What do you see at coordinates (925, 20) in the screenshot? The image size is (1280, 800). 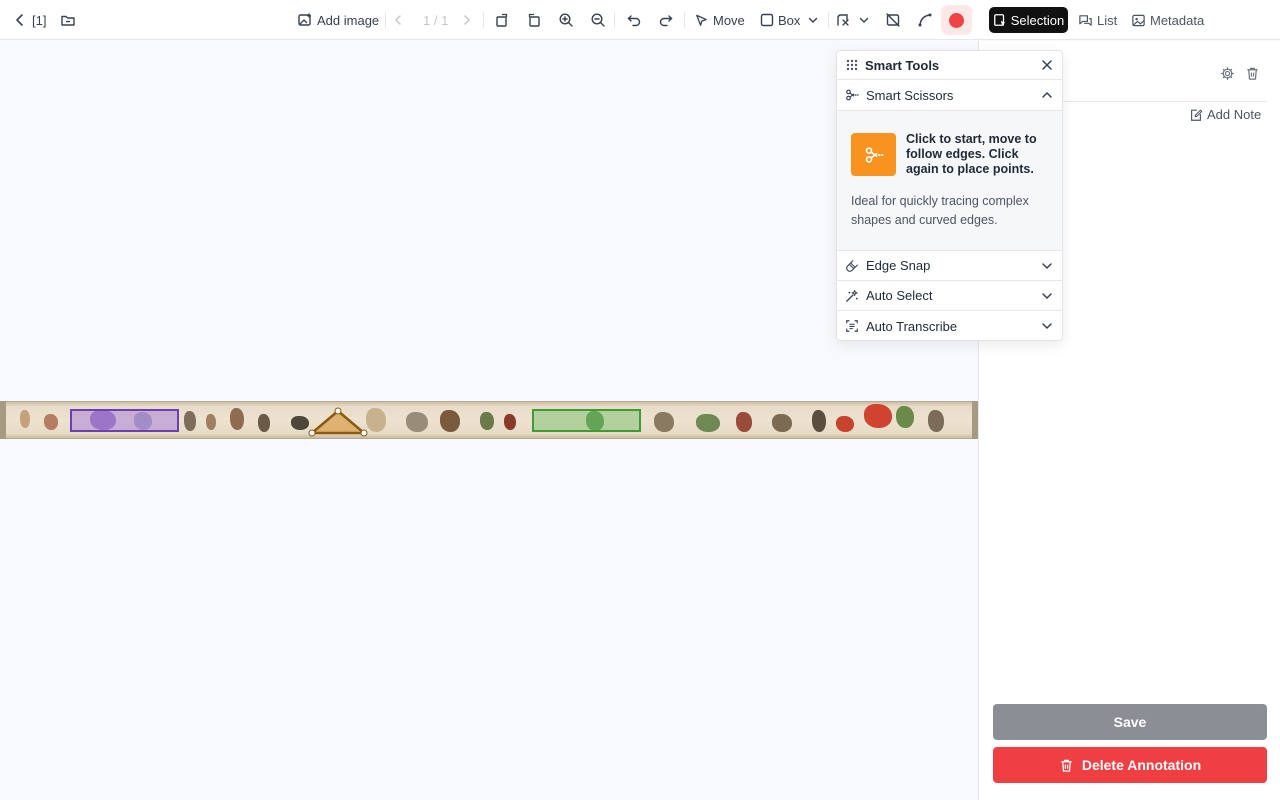 I see `curve-path-icon` at bounding box center [925, 20].